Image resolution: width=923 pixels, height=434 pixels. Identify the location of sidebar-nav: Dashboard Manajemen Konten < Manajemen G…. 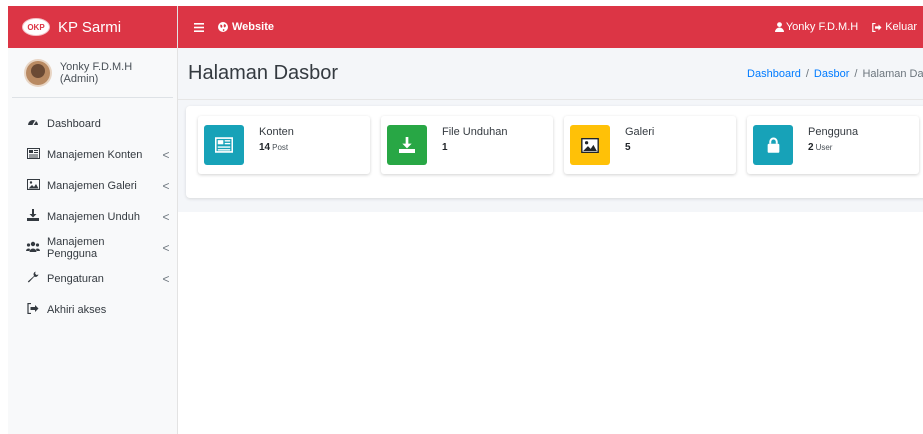
(92, 211).